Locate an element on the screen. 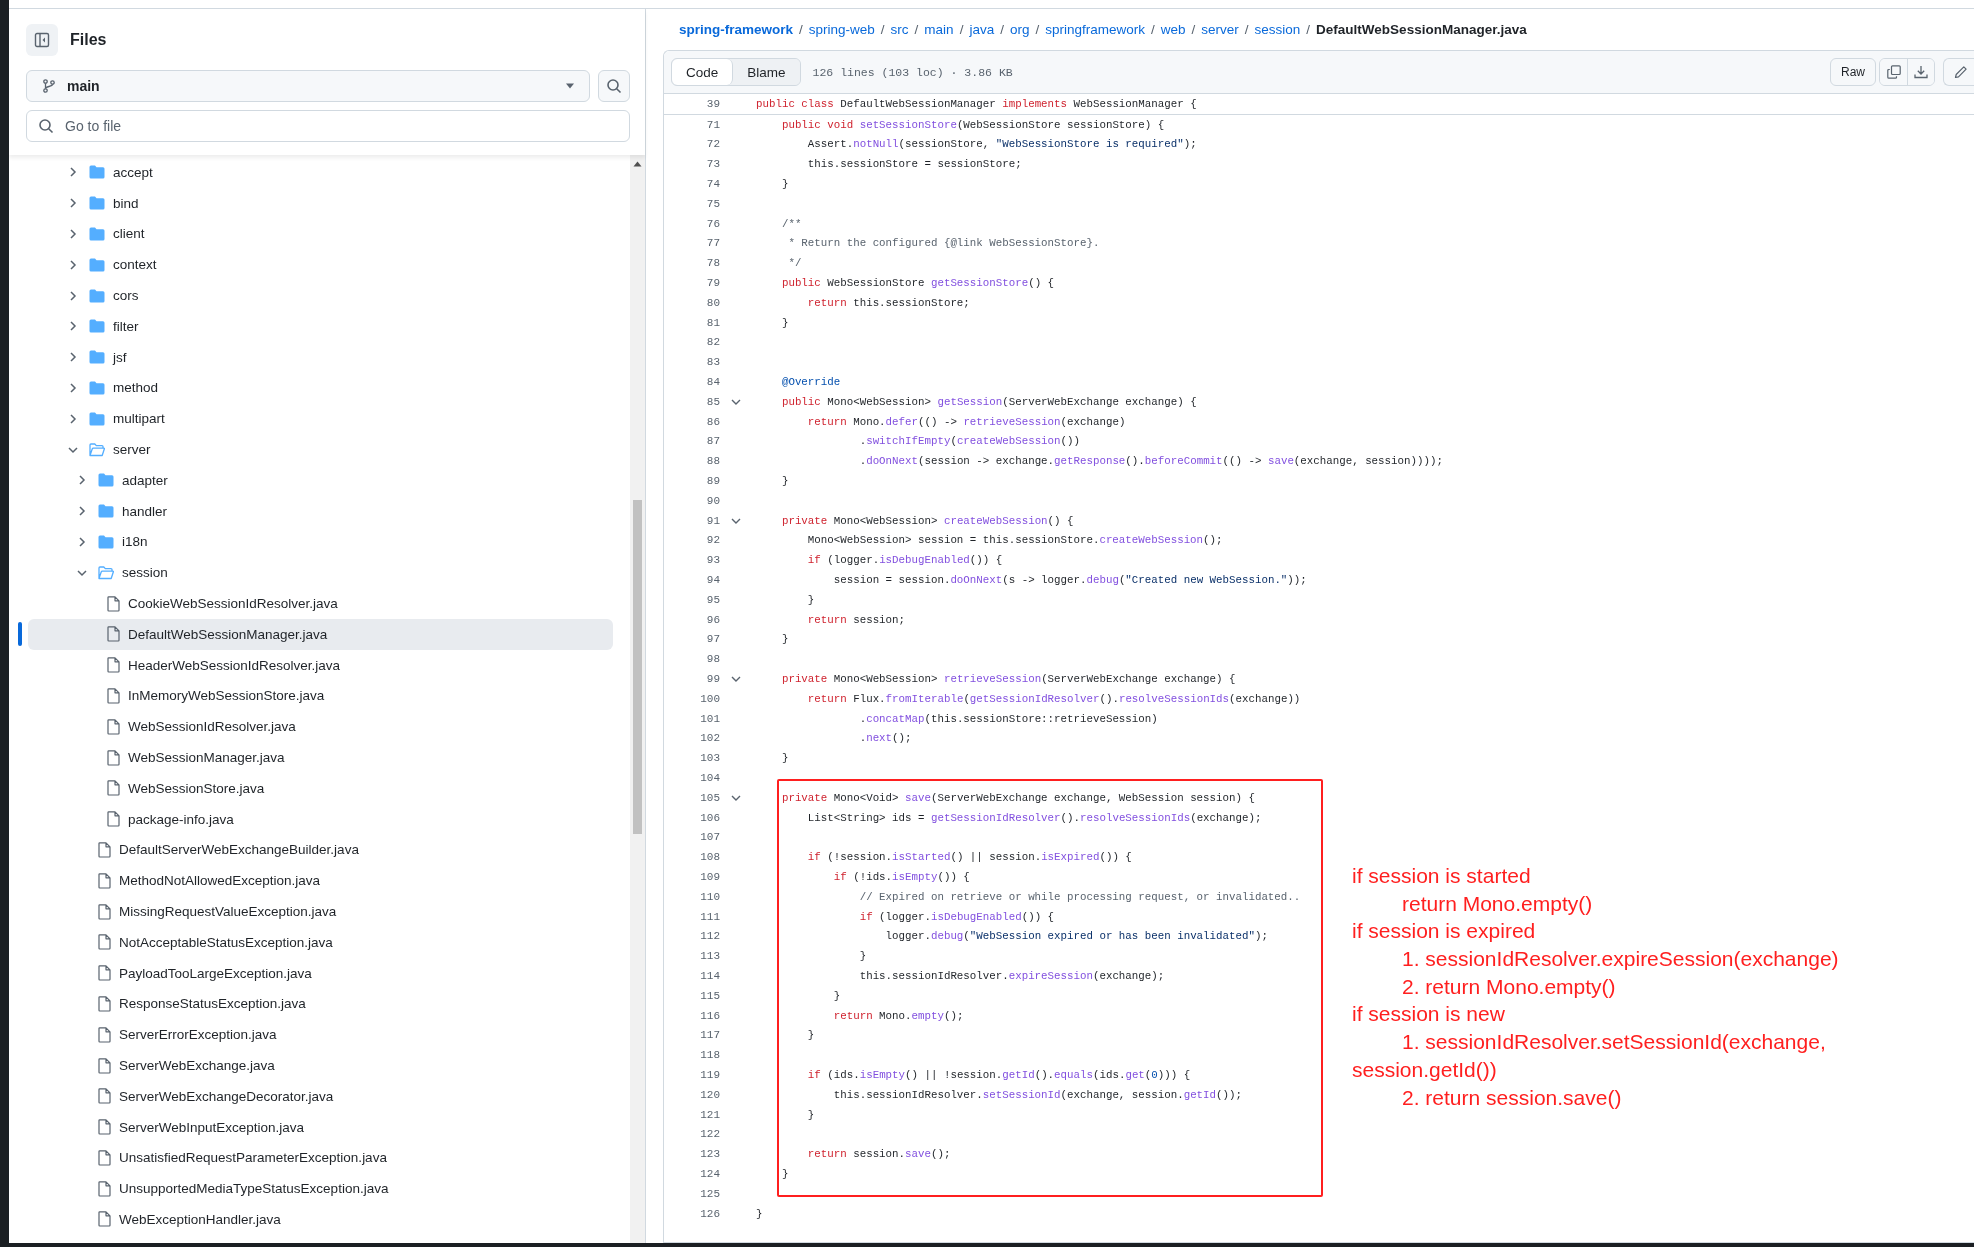 This screenshot has height=1247, width=1974. breadcrumb-link: src is located at coordinates (899, 29).